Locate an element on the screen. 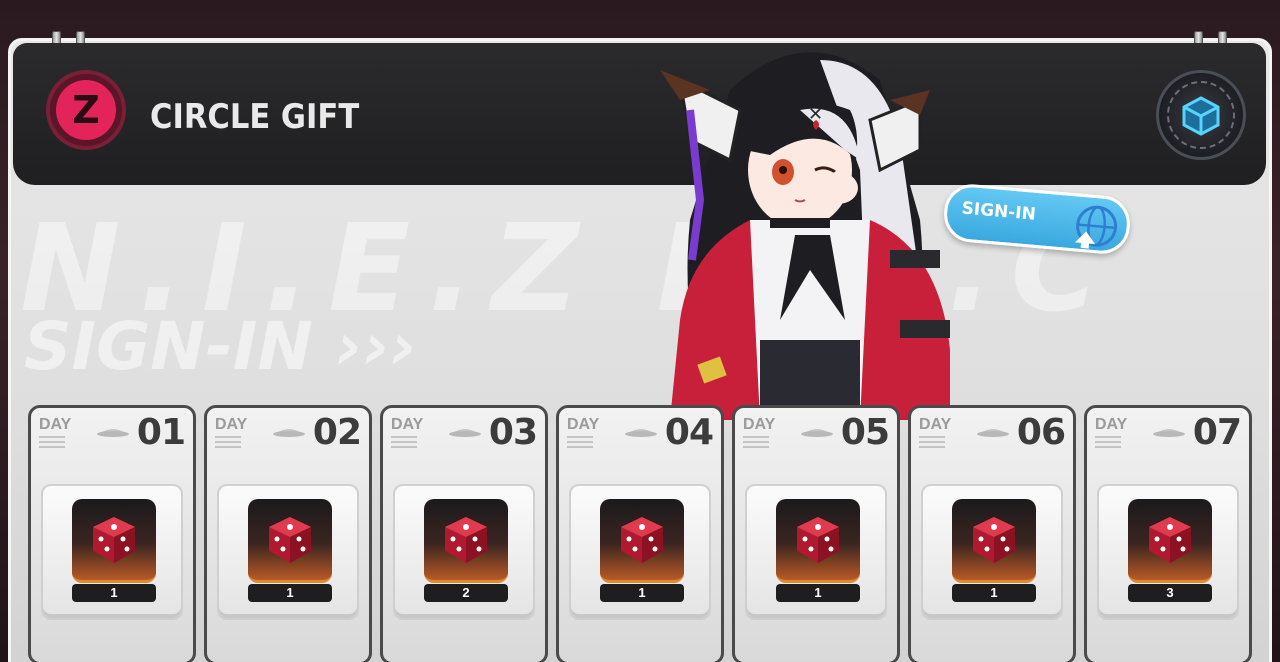 This screenshot has width=1280, height=662. day-number: 07 is located at coordinates (1217, 432).